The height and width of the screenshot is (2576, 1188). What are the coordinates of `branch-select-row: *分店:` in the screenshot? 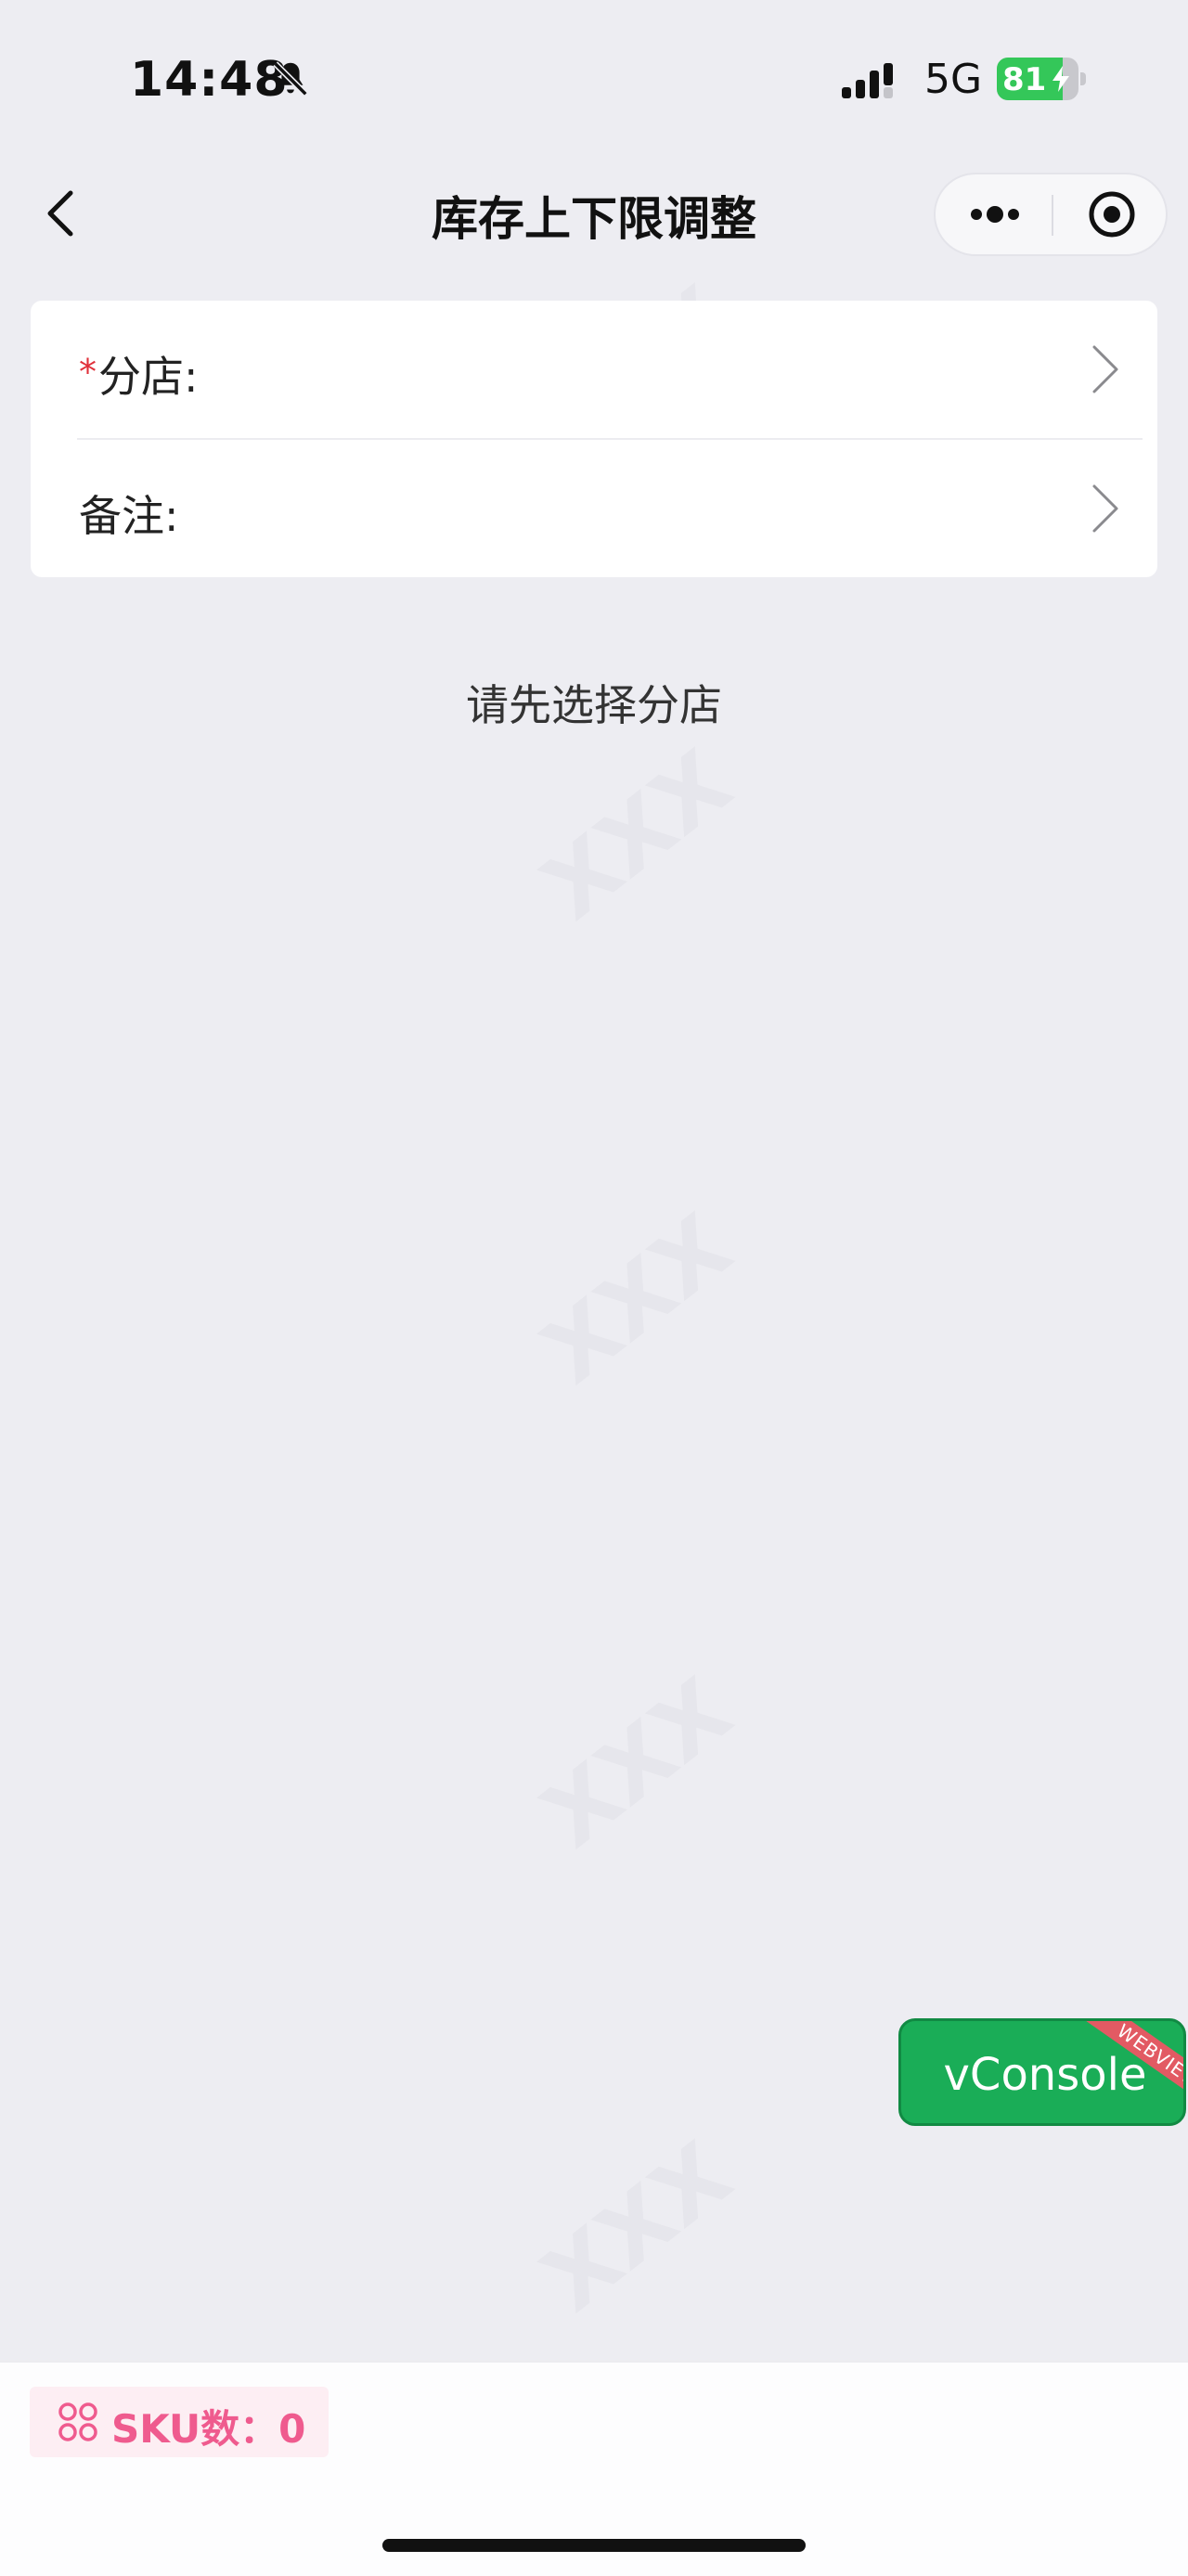 It's located at (594, 370).